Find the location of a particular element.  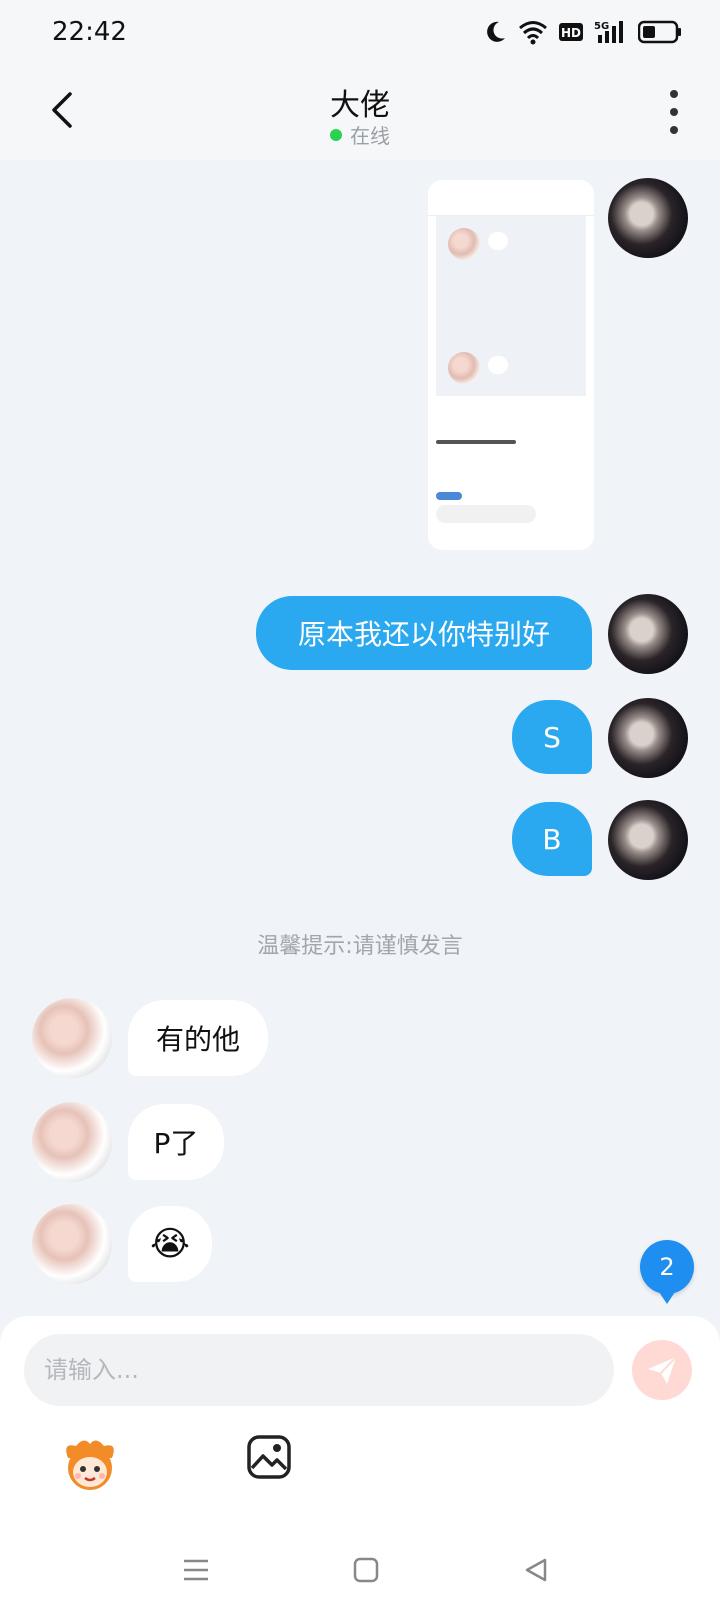

menu-nav-button is located at coordinates (196, 1570).